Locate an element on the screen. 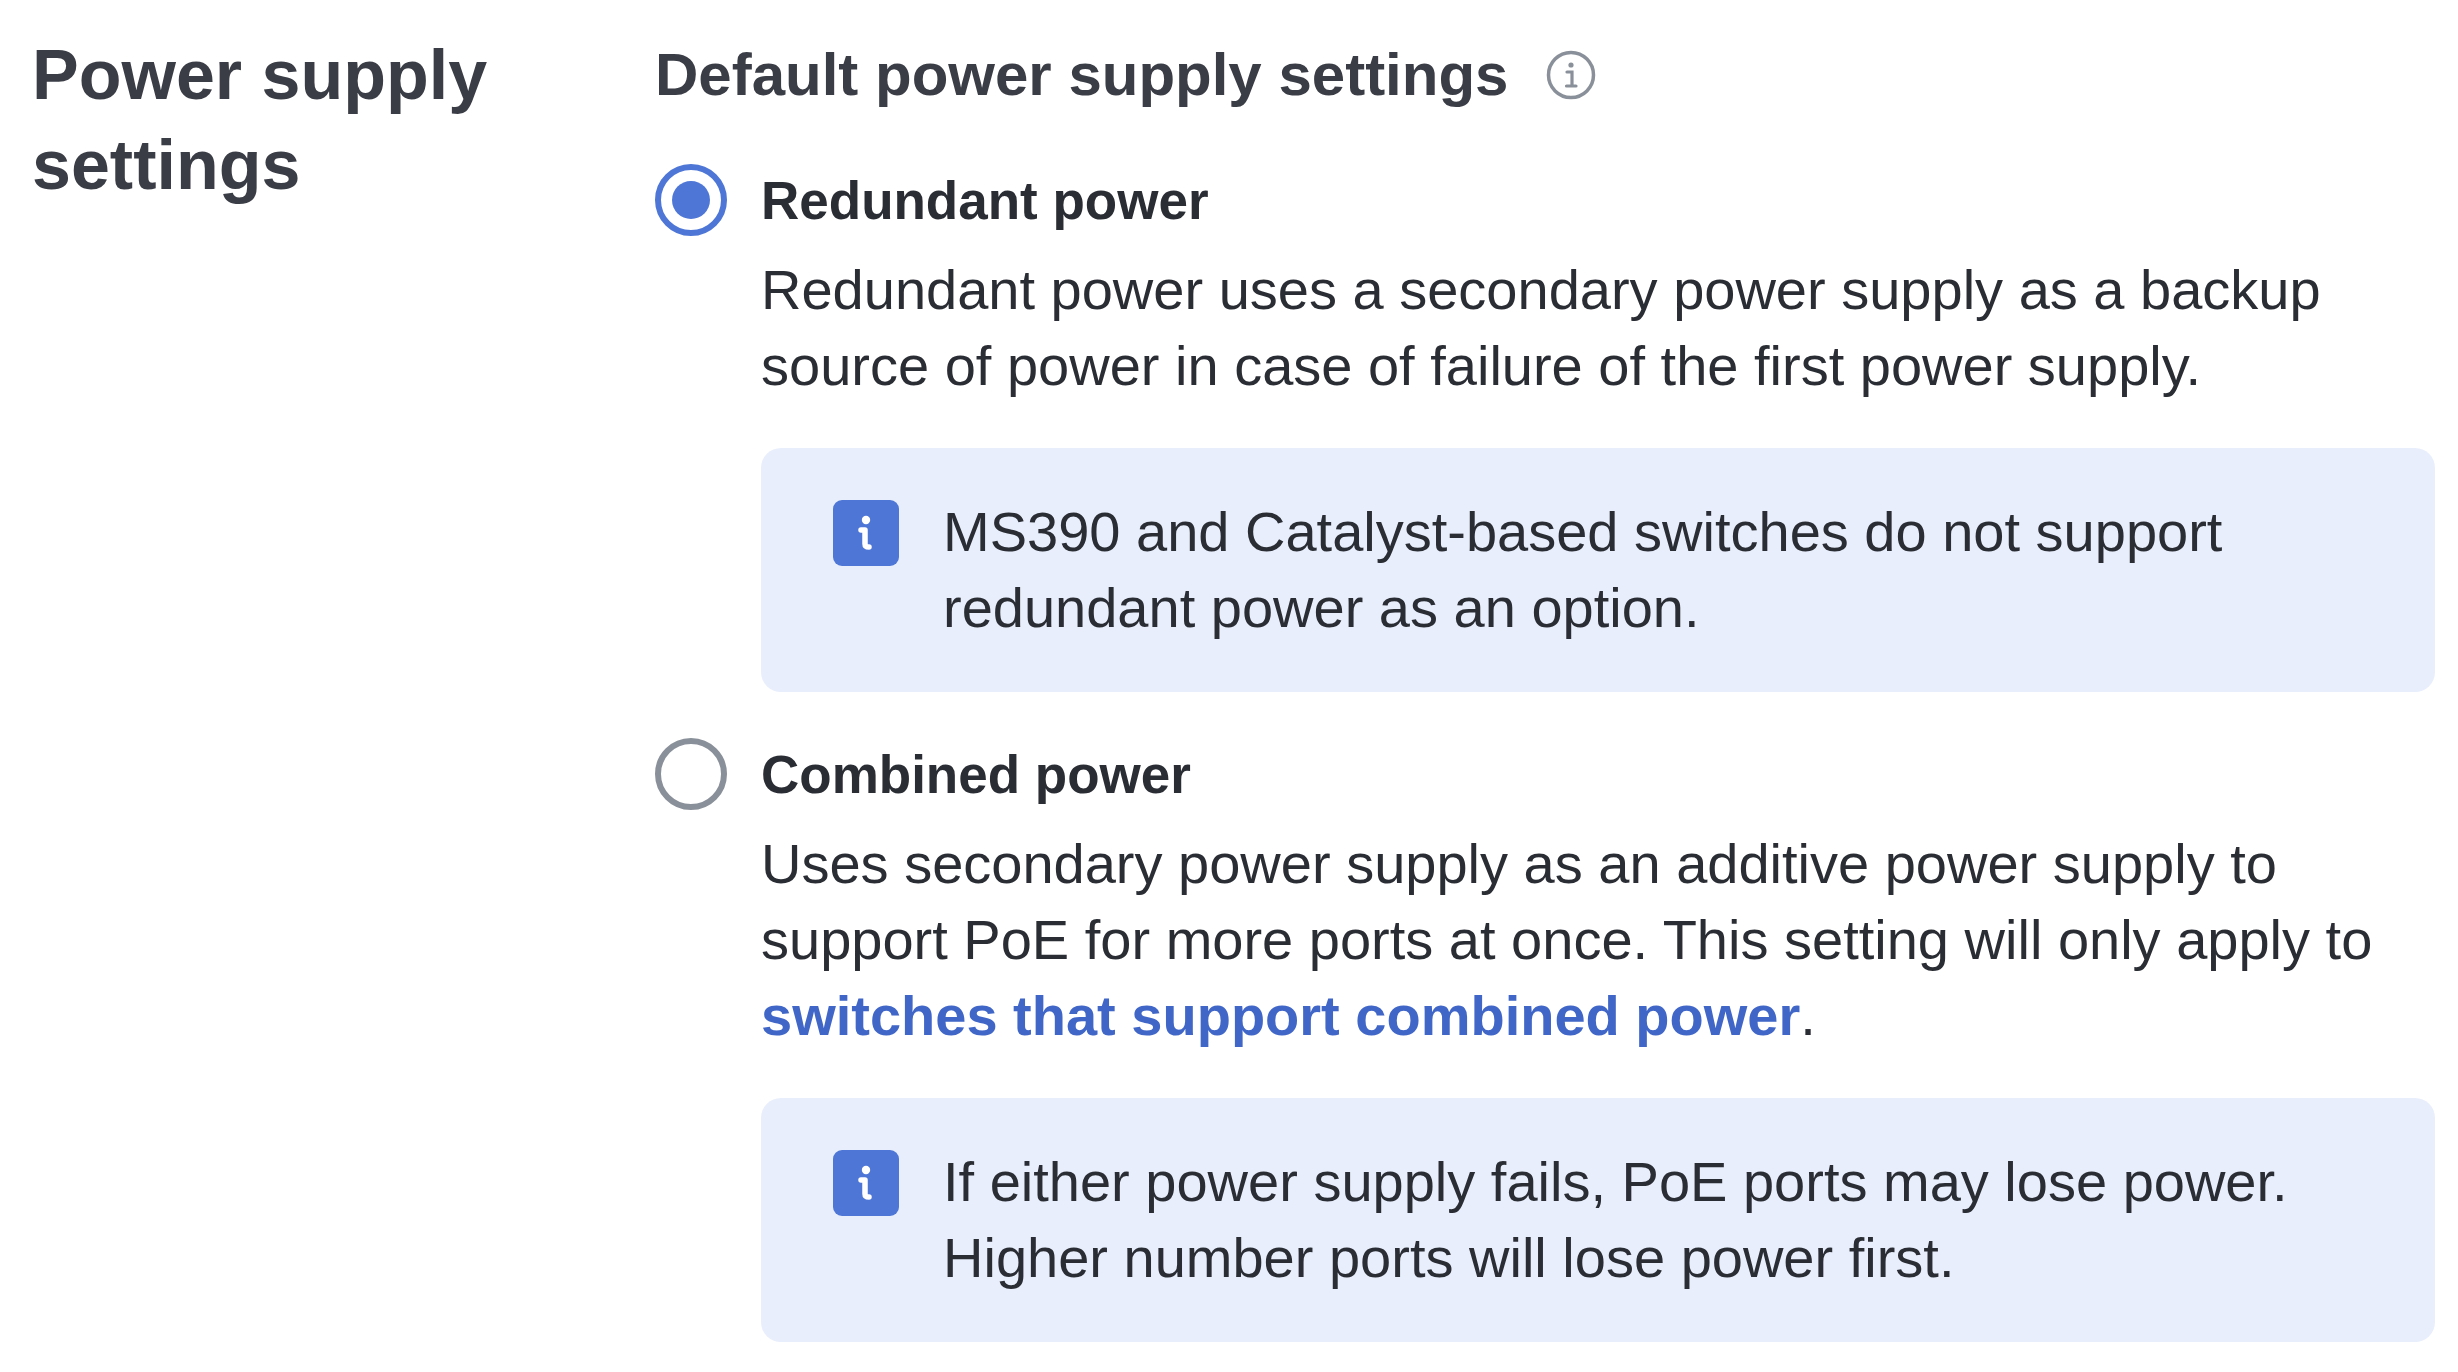 This screenshot has width=2458, height=1372. page-title: Power supply settings is located at coordinates (260, 120).